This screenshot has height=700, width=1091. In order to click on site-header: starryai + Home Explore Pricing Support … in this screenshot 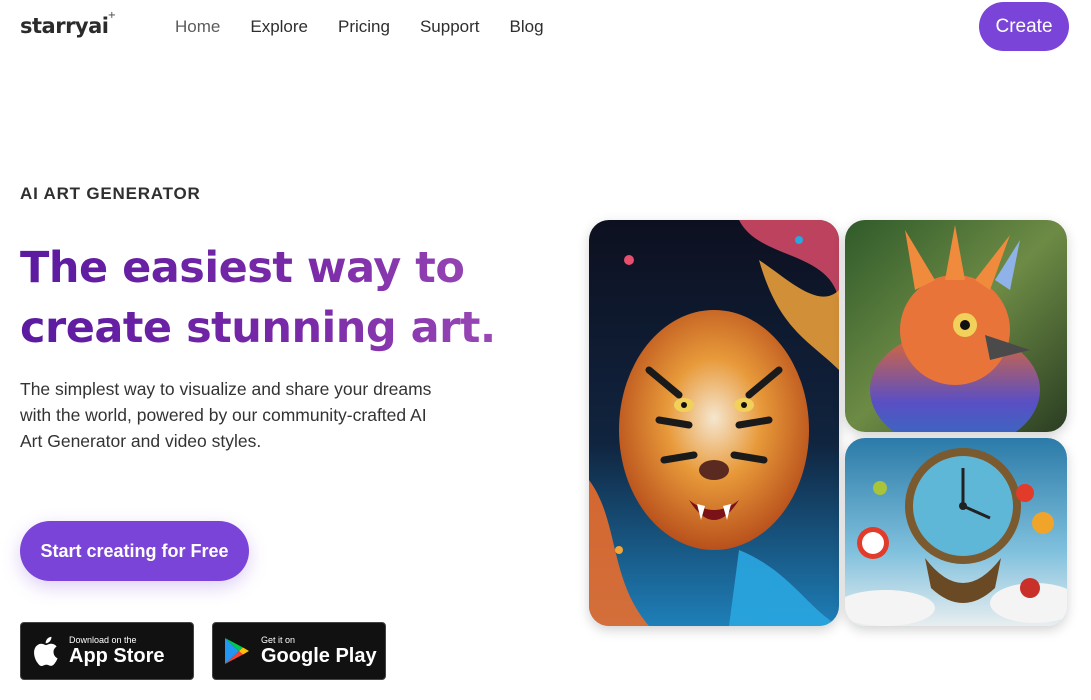, I will do `click(545, 27)`.